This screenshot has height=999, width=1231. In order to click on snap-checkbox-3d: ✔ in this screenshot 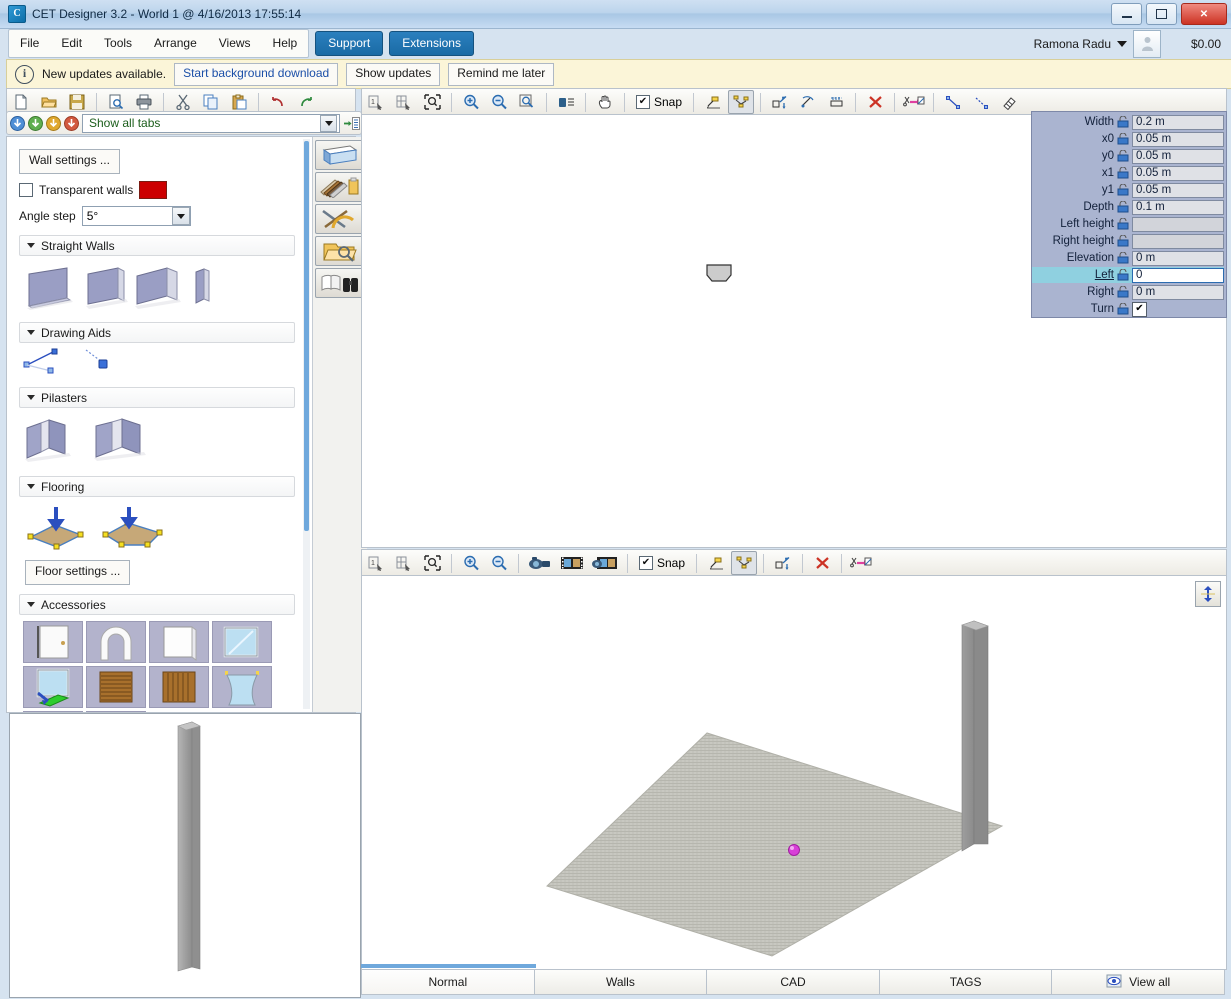, I will do `click(646, 563)`.